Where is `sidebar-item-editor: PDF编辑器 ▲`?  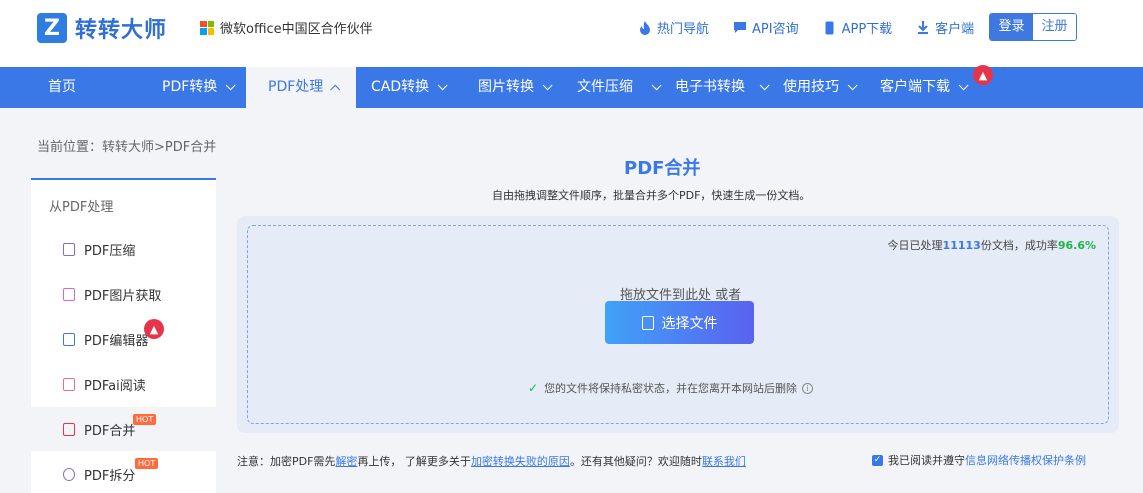 sidebar-item-editor: PDF编辑器 ▲ is located at coordinates (123, 339).